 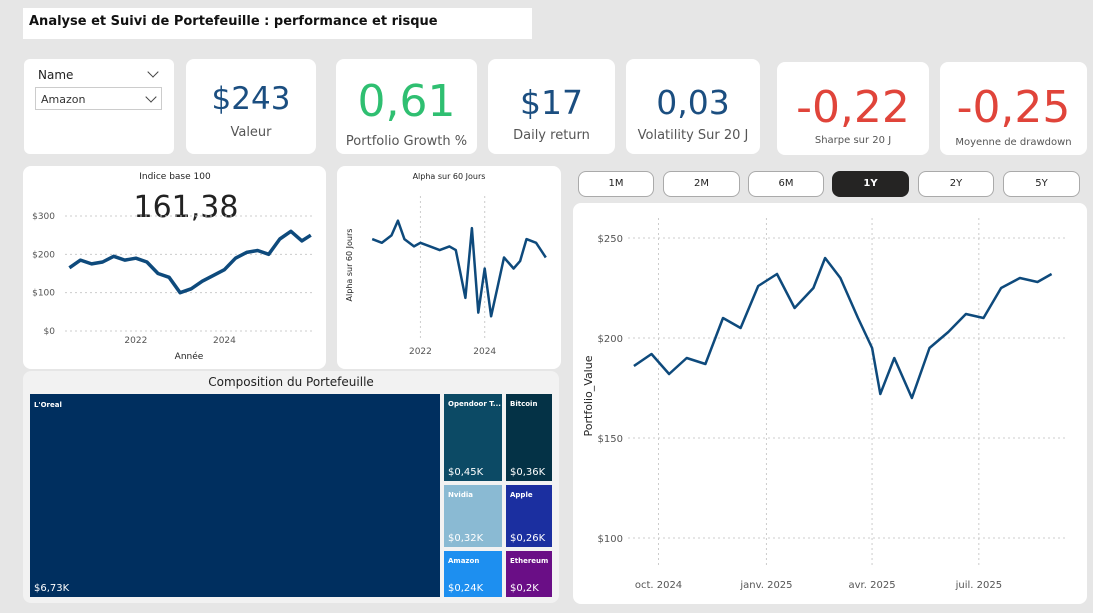 I want to click on tile-value: $0,45K, so click(x=466, y=472).